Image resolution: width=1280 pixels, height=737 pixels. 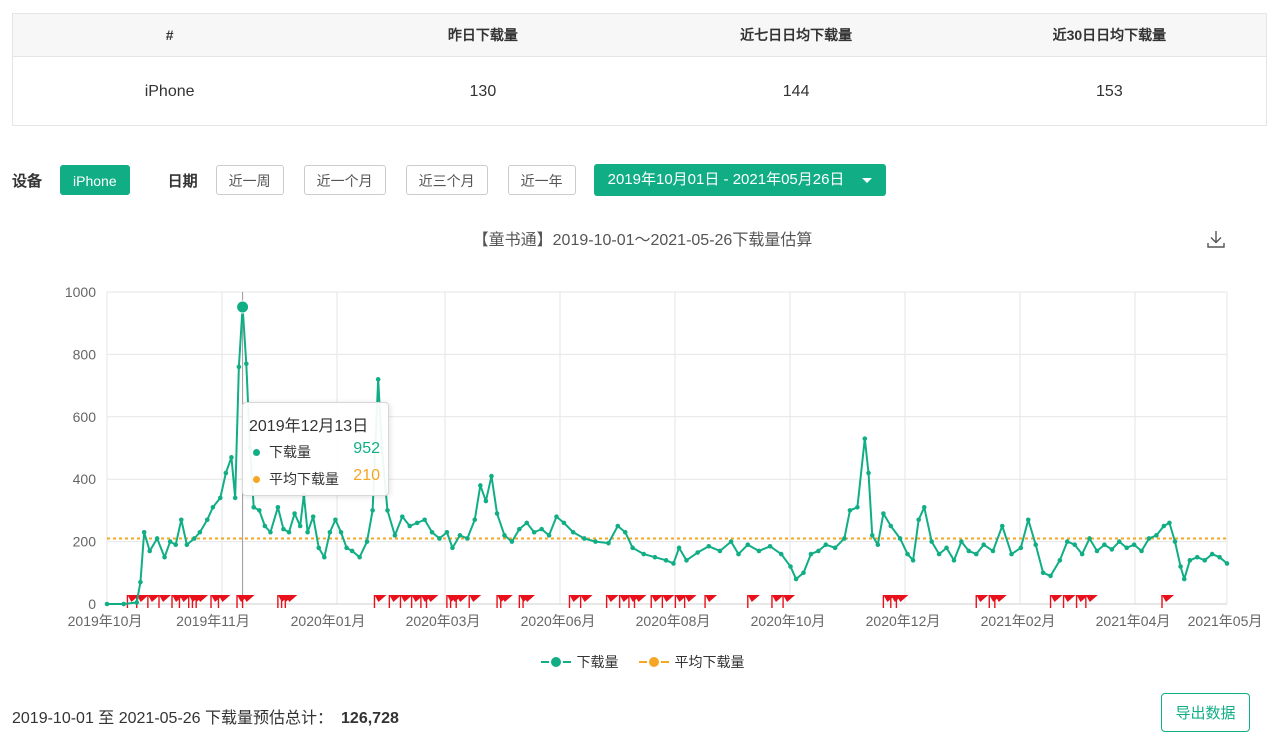 What do you see at coordinates (446, 180) in the screenshot?
I see `range-quarter-button: 近三个月` at bounding box center [446, 180].